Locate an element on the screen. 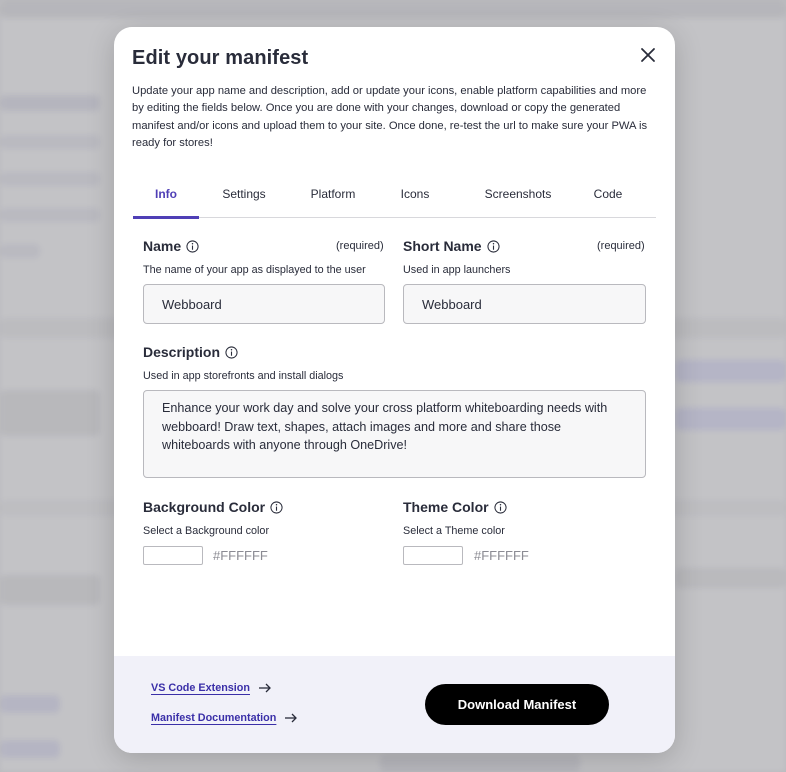  dialog-title: Edit your manifest is located at coordinates (220, 58).